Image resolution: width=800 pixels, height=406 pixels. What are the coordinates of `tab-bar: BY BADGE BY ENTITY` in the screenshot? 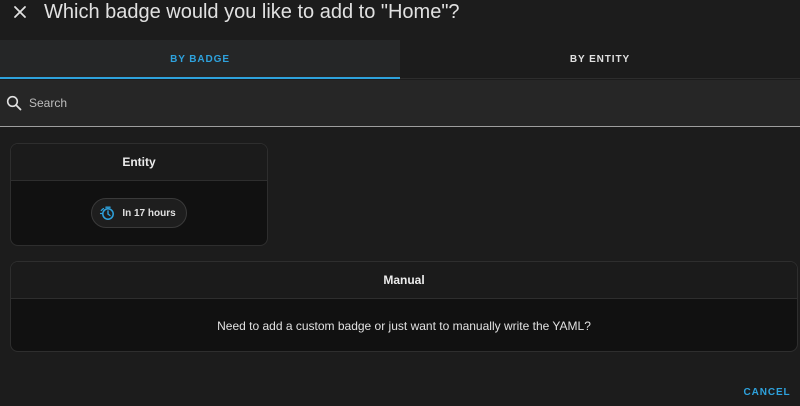 It's located at (400, 59).